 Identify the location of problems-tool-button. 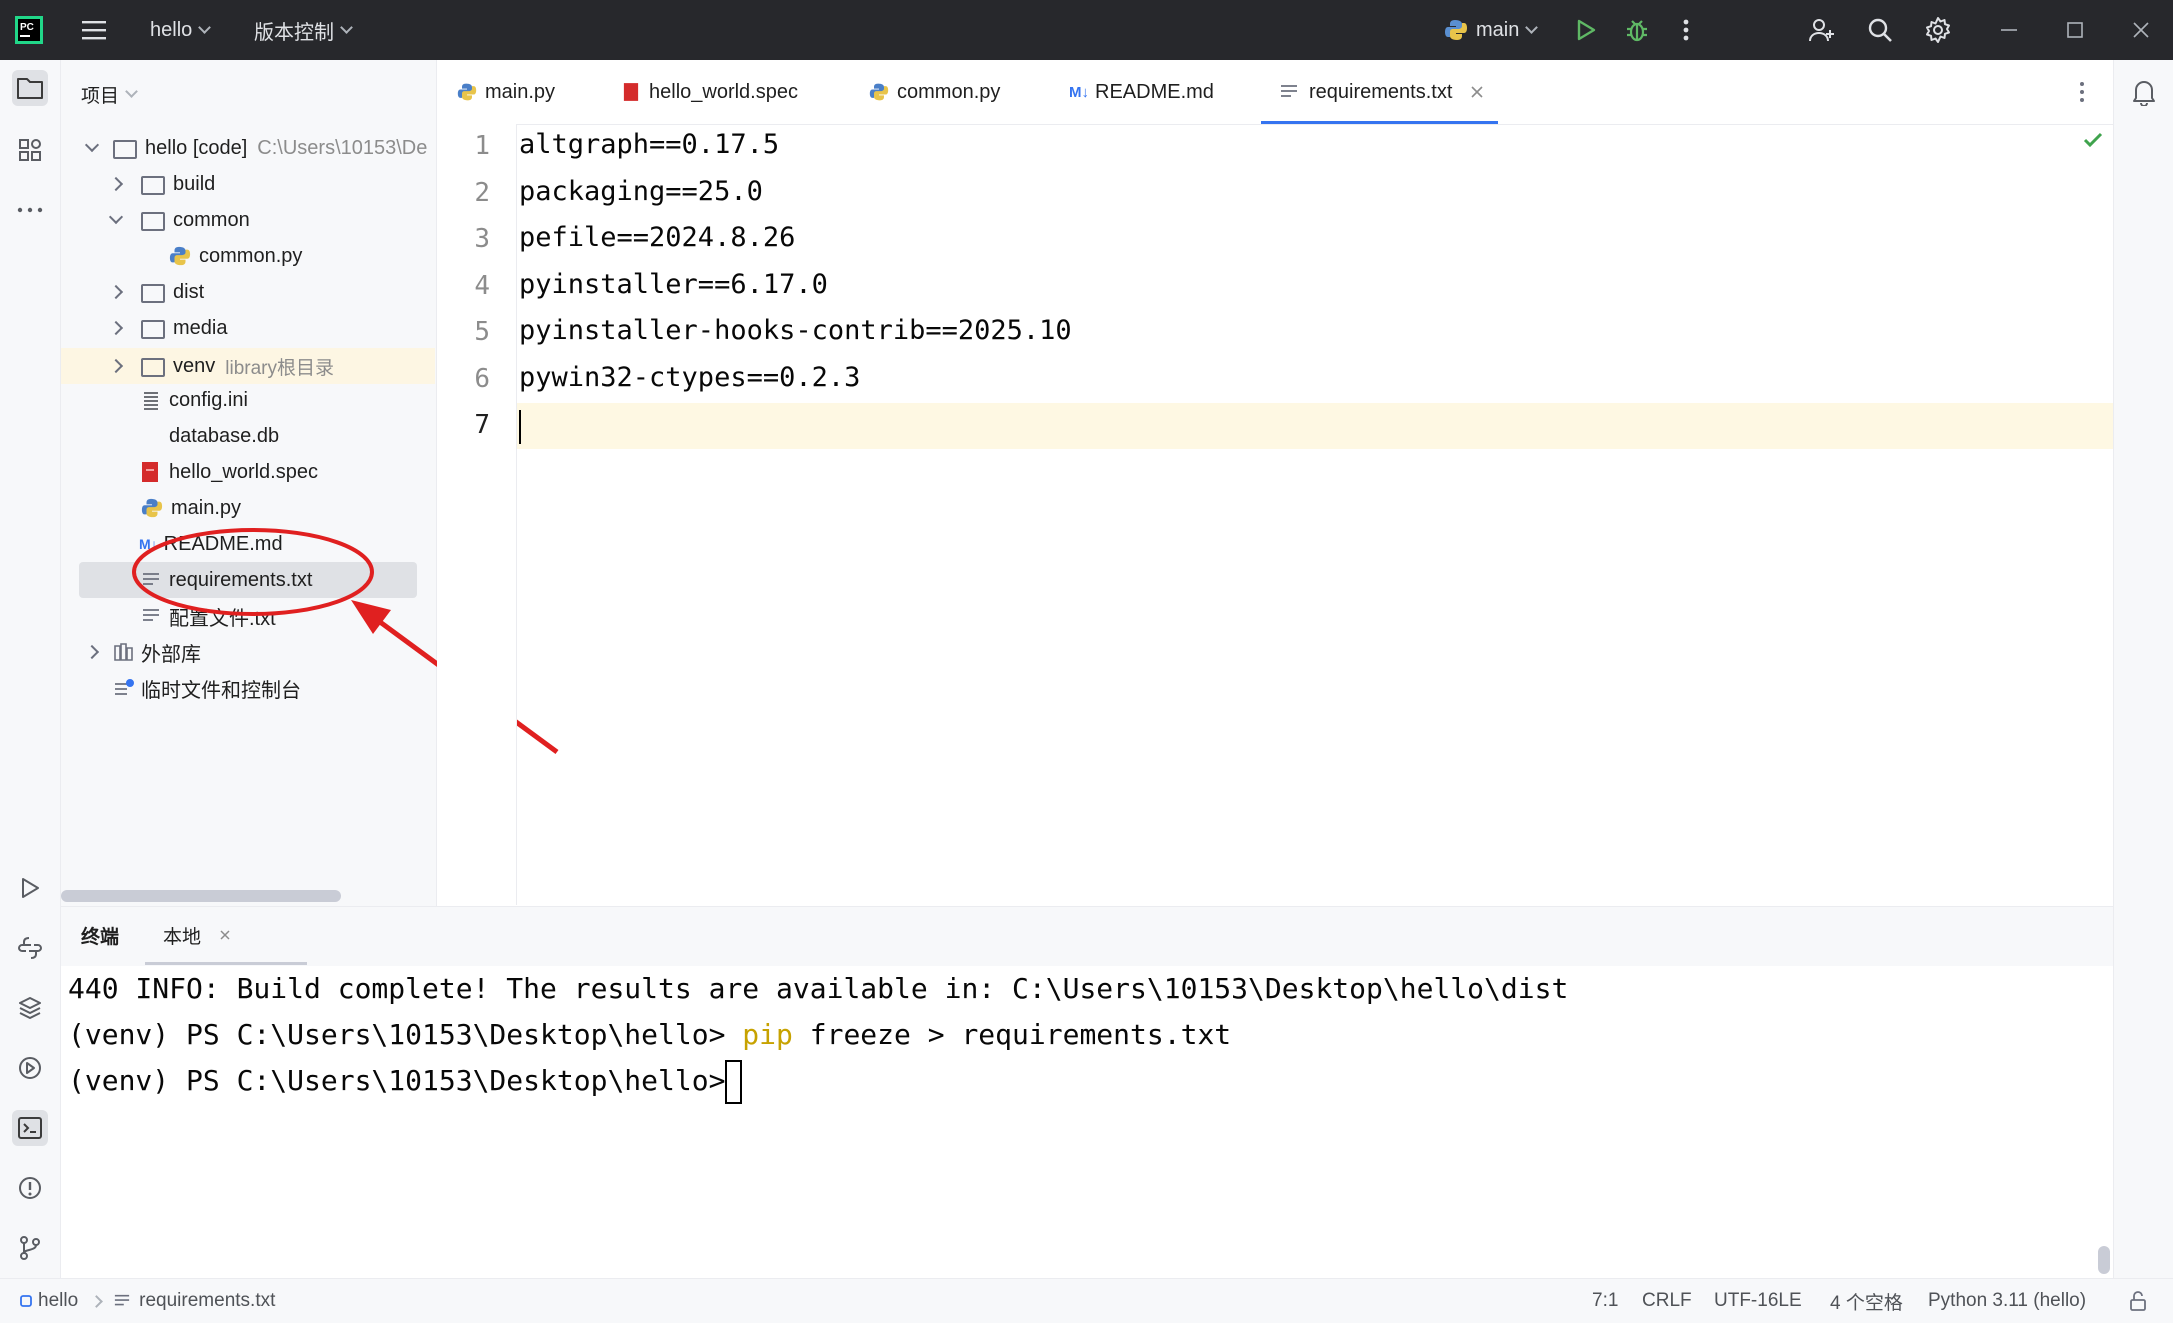
(30, 1188).